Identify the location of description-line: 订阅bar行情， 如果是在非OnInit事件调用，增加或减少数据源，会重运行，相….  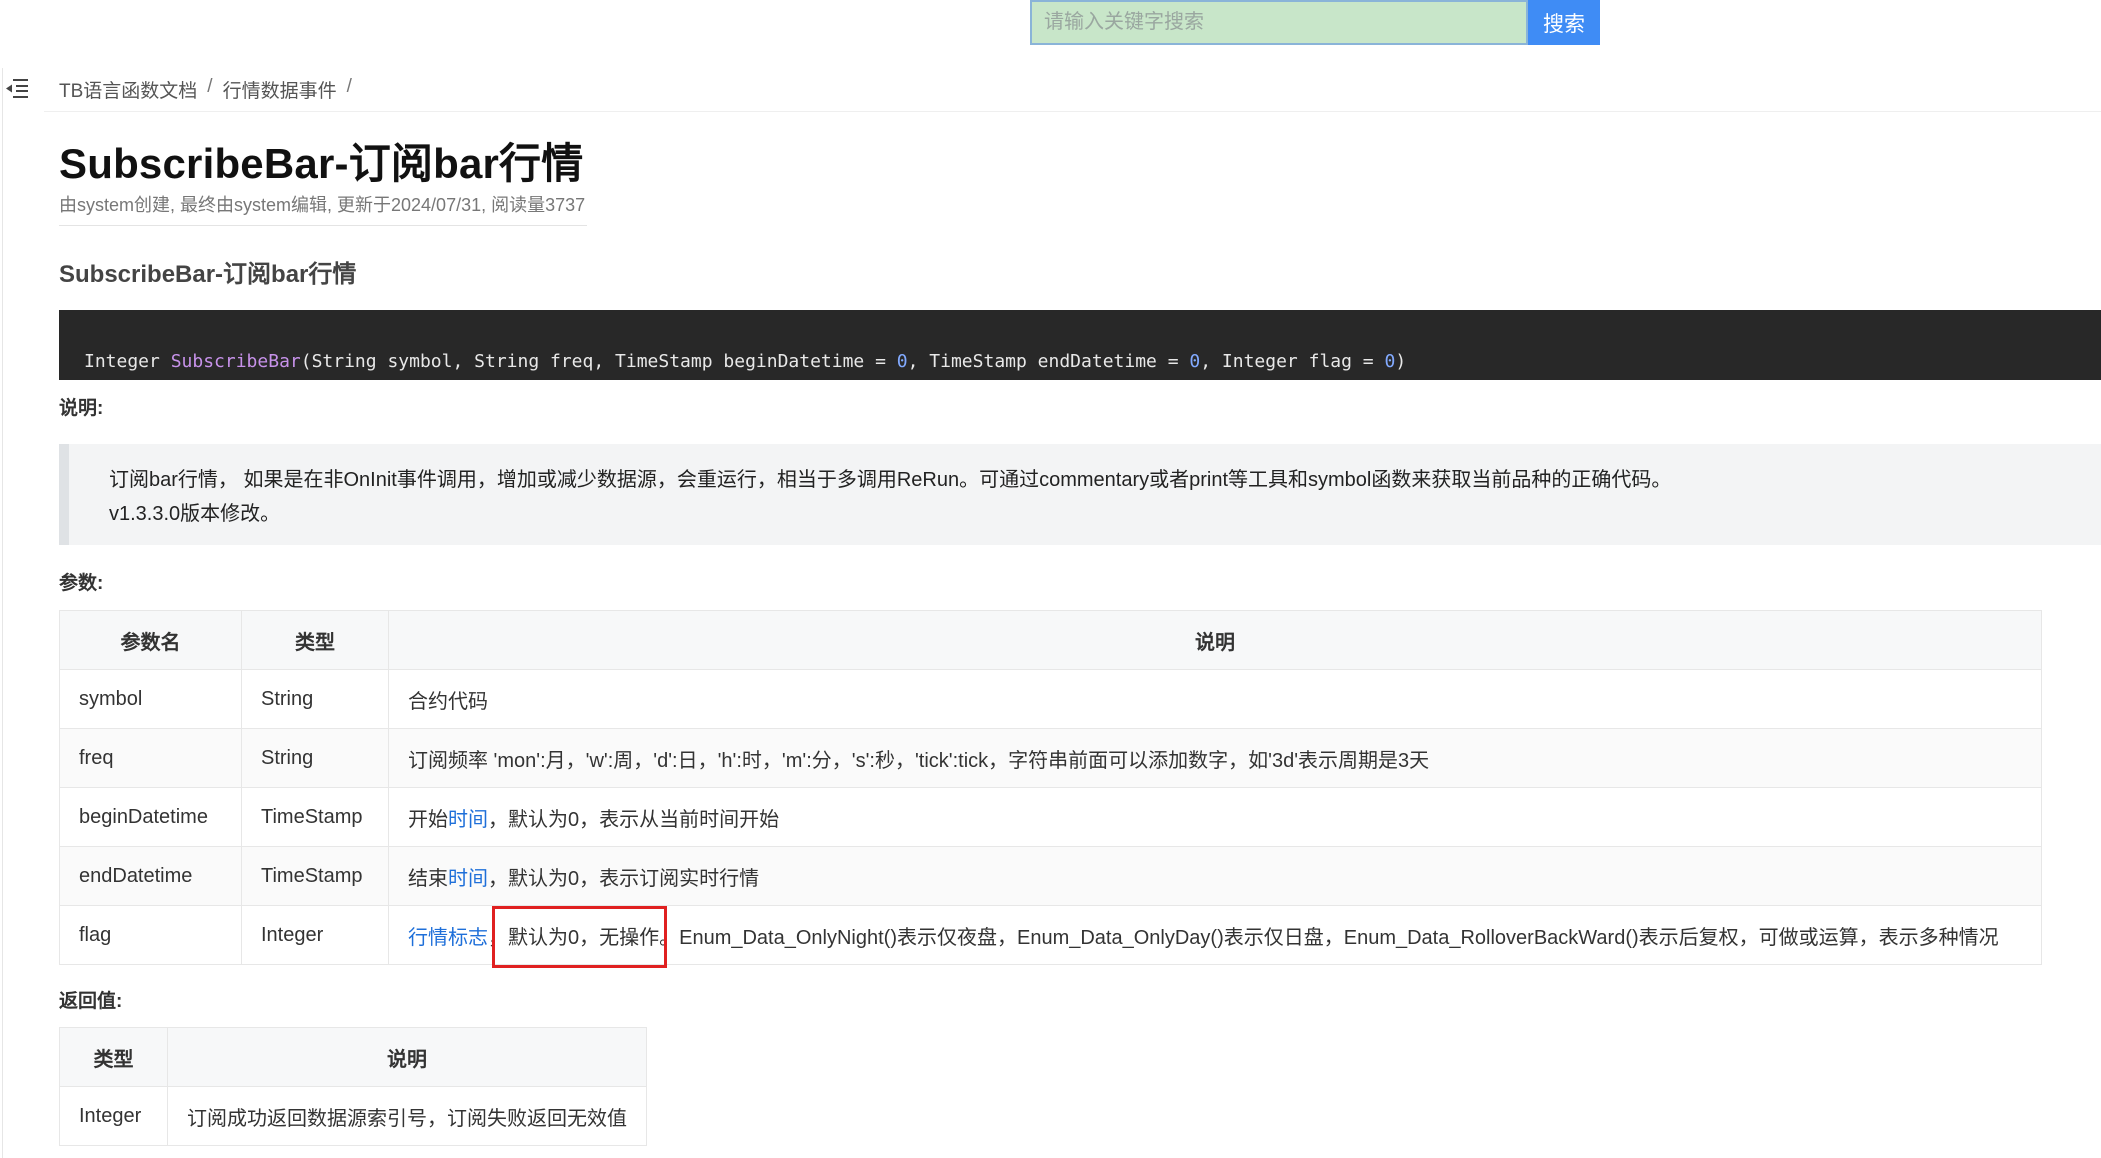
(890, 480).